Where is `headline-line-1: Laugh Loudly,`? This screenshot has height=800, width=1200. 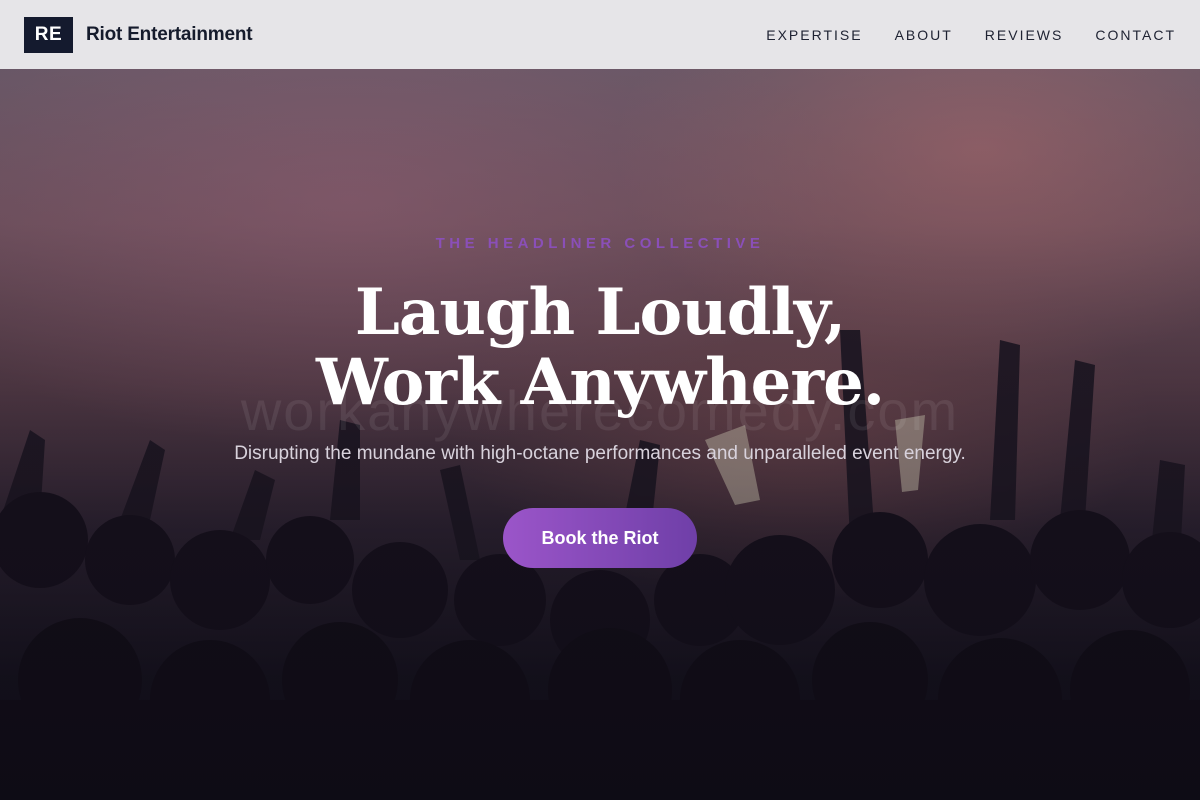 headline-line-1: Laugh Loudly, is located at coordinates (600, 312).